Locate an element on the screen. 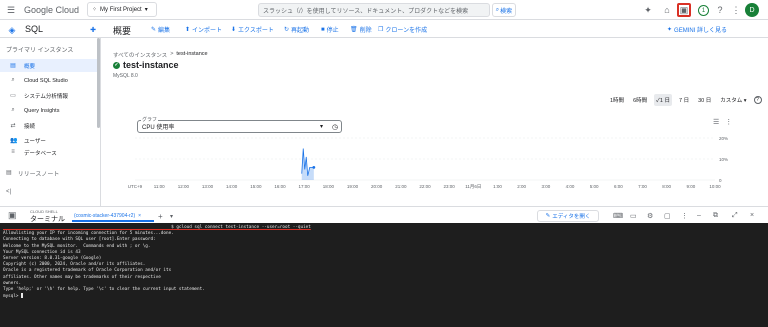 Image resolution: width=768 pixels, height=327 pixels. product-title: SQL is located at coordinates (34, 29).